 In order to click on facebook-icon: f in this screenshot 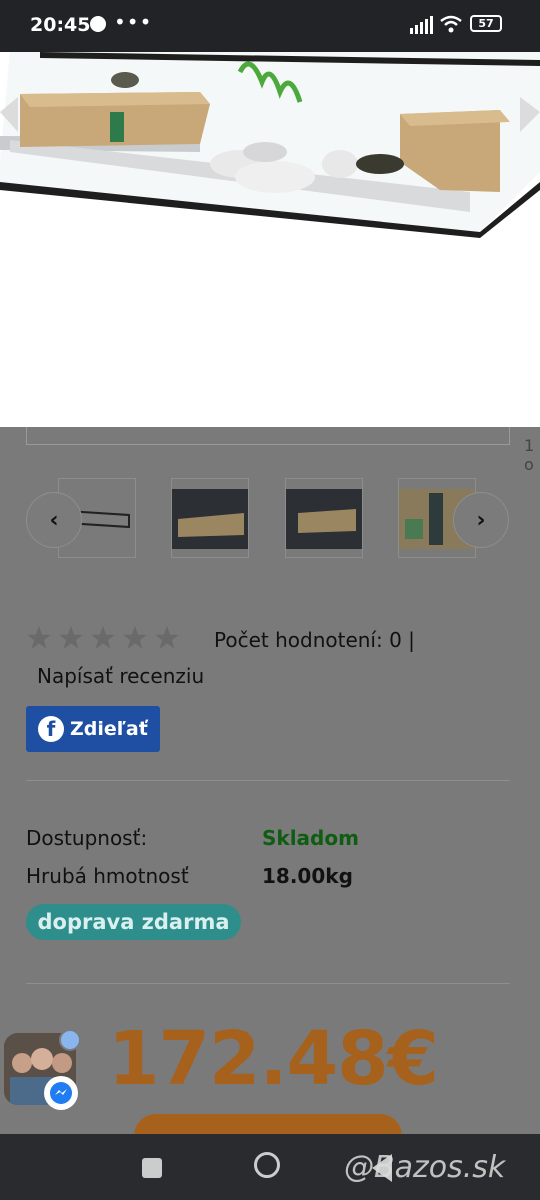, I will do `click(51, 729)`.